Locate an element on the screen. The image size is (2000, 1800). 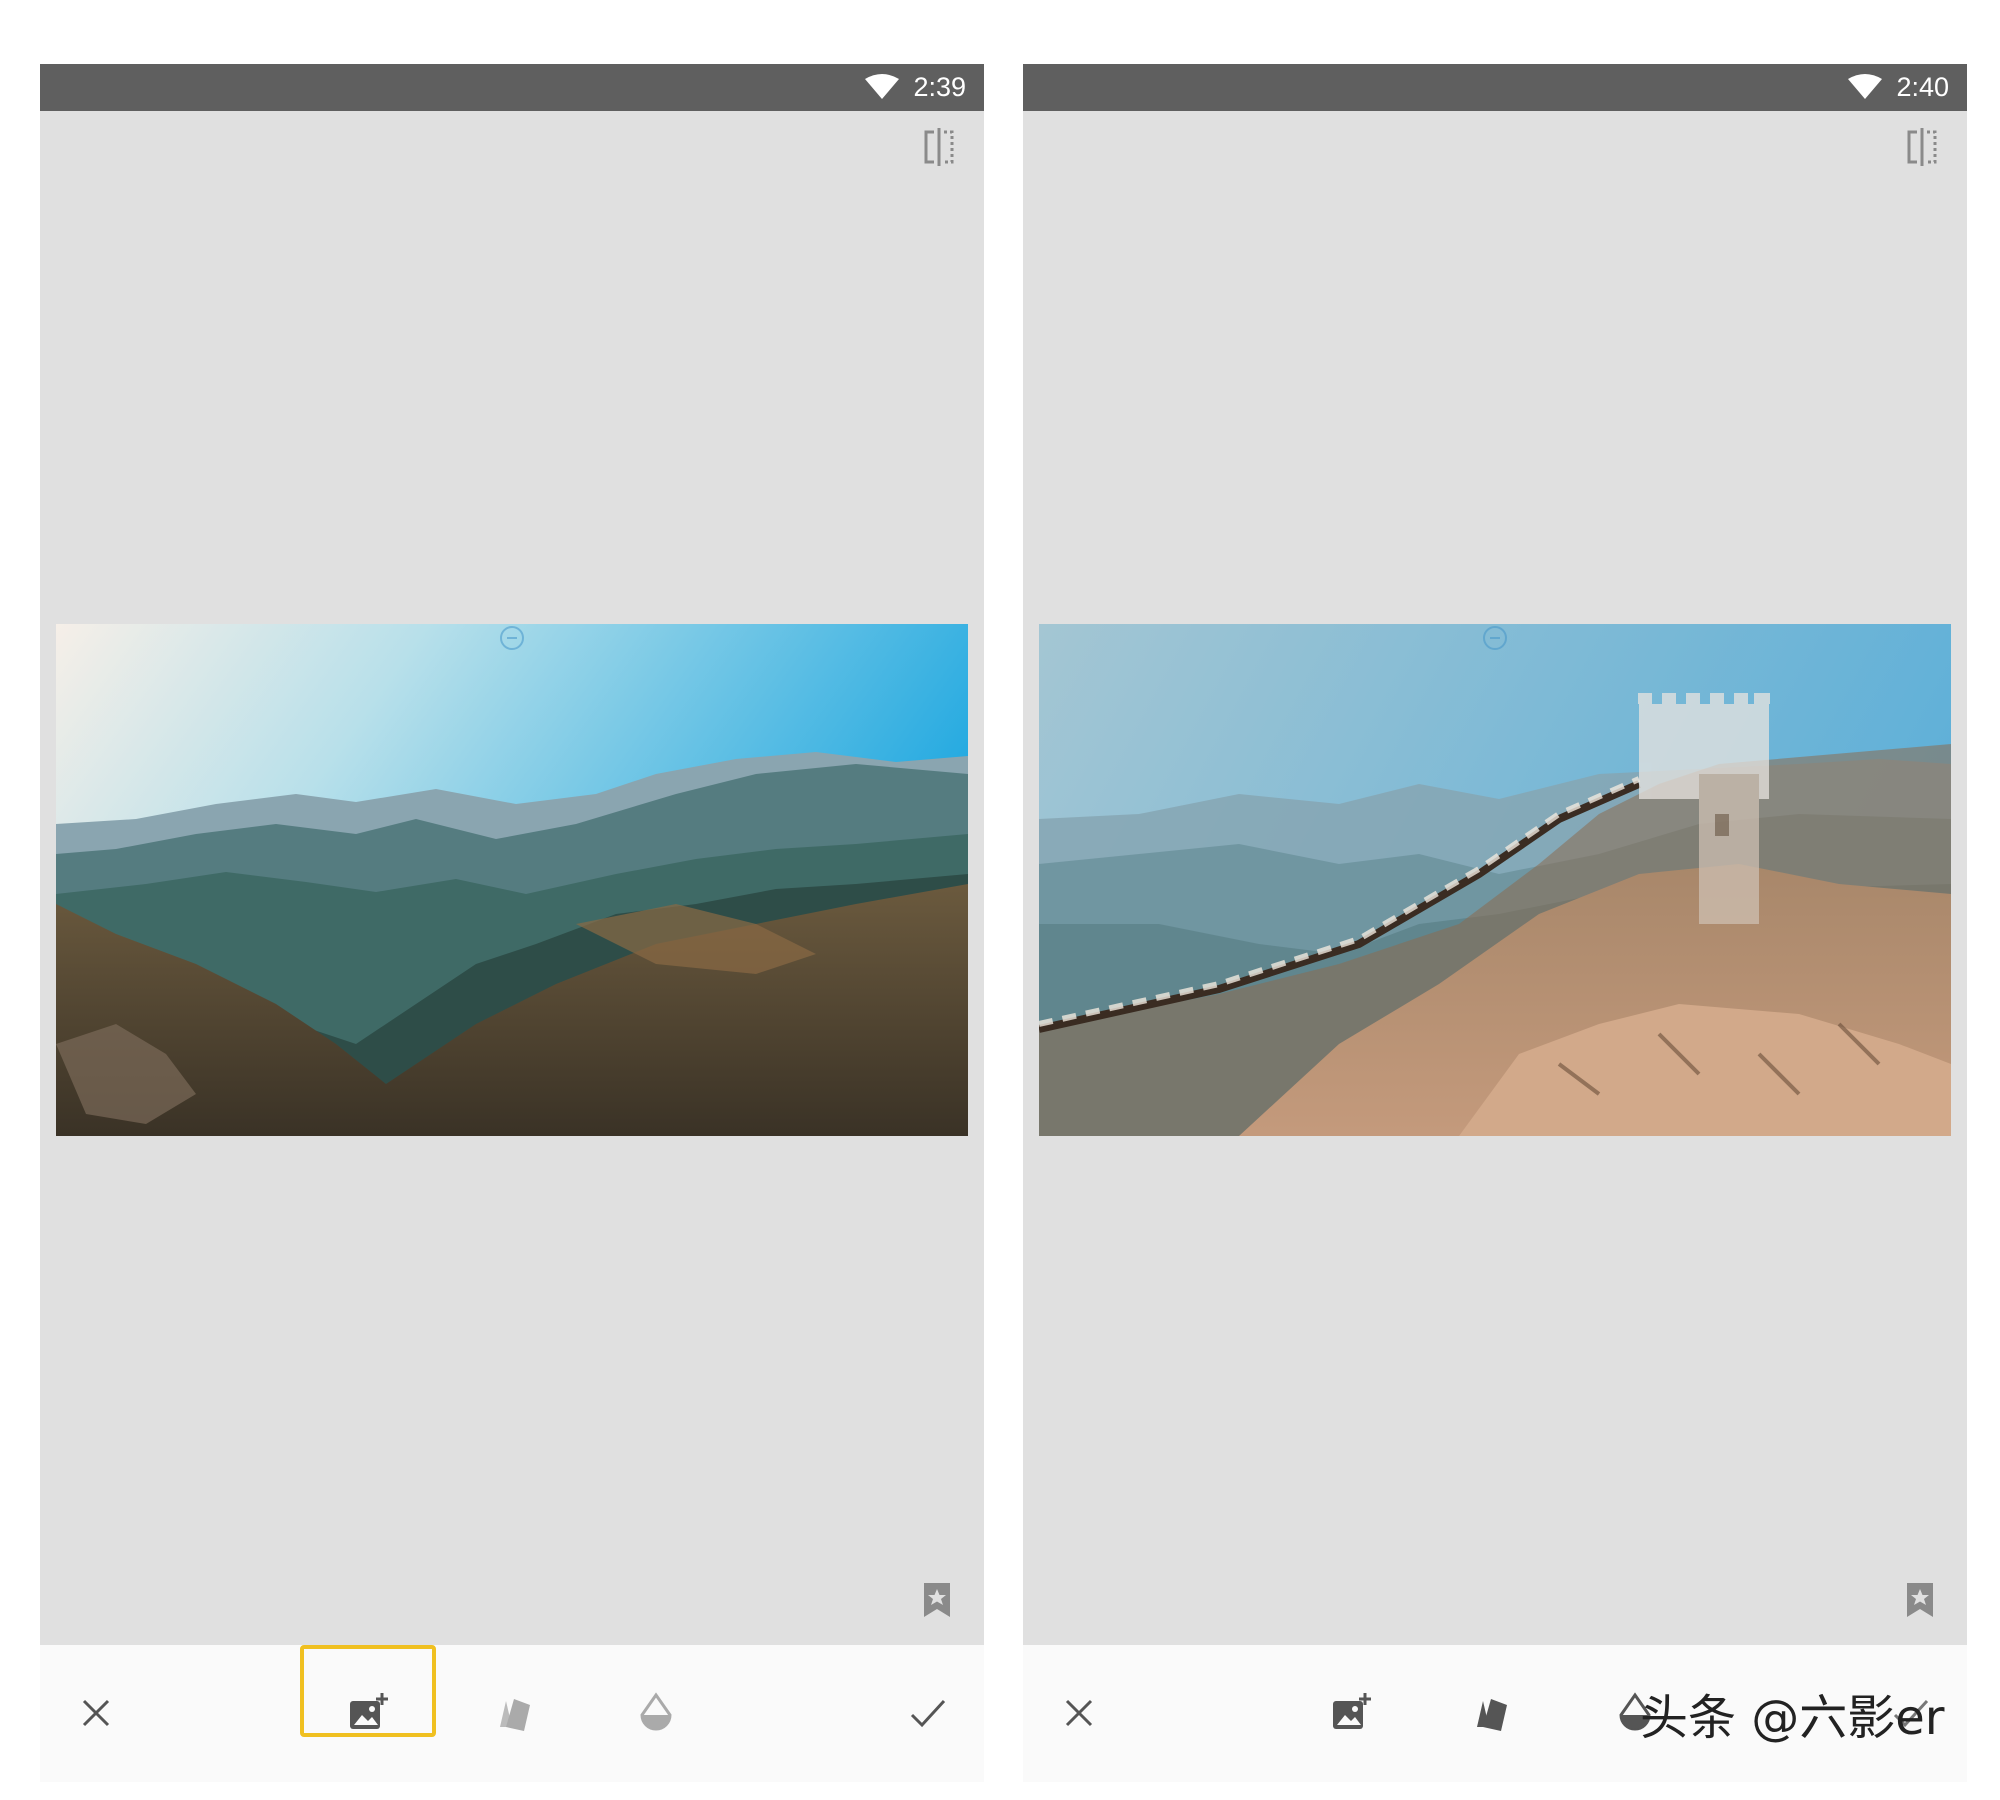
bottom-toolbar is located at coordinates (512, 1713).